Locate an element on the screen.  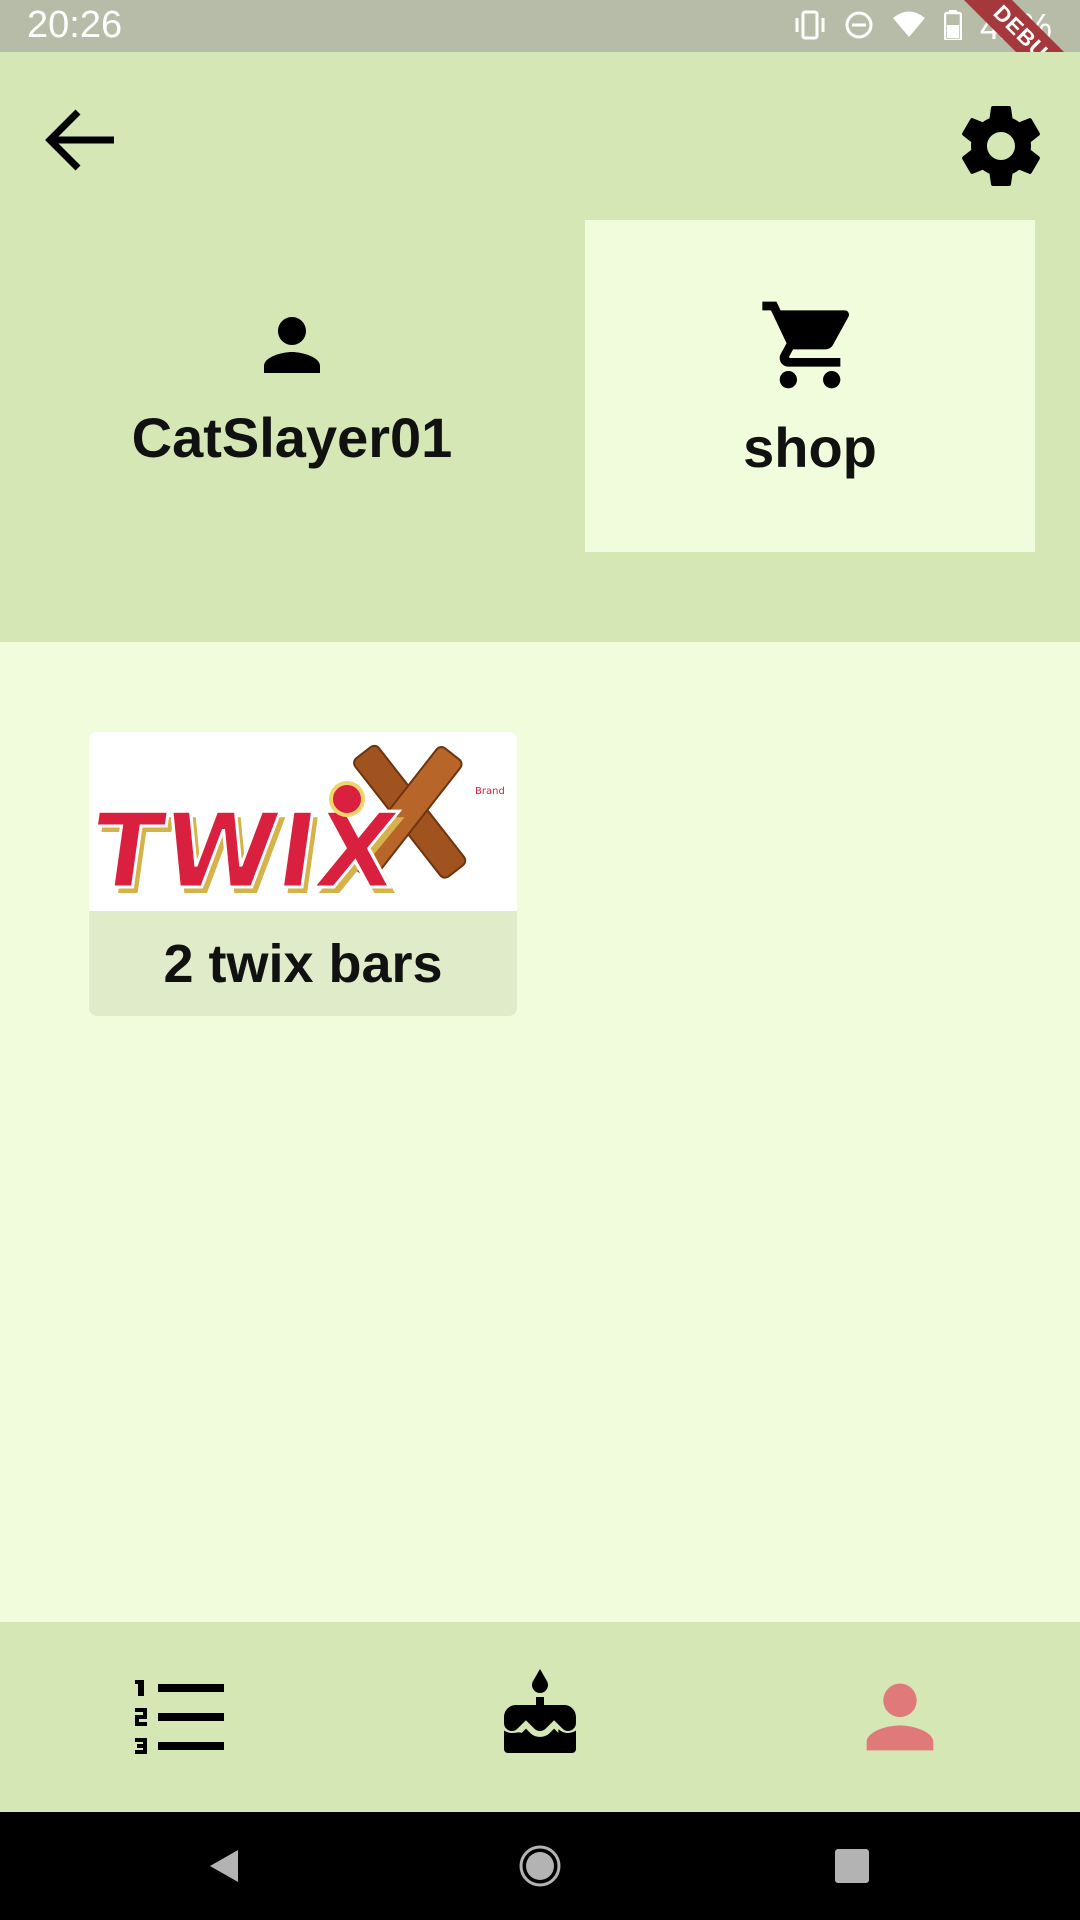
wifi-icon is located at coordinates (909, 27).